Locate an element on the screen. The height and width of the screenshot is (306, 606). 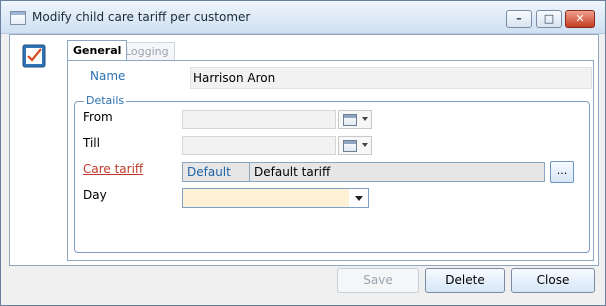
maximize-icon: □ is located at coordinates (549, 18).